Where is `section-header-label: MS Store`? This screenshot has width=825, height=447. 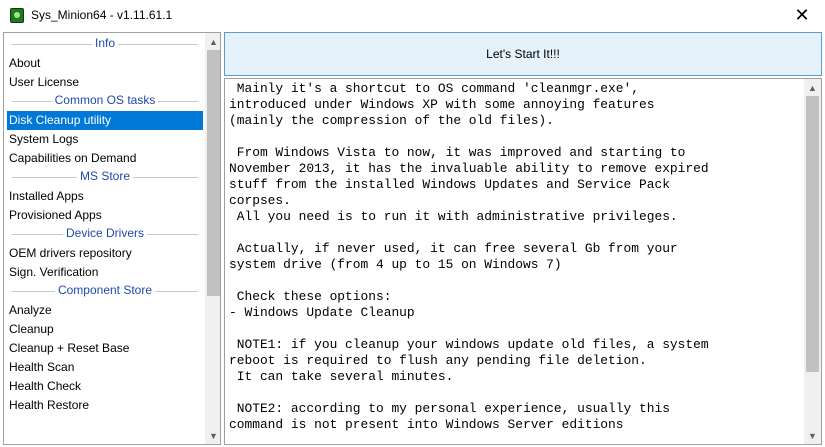 section-header-label: MS Store is located at coordinates (104, 176).